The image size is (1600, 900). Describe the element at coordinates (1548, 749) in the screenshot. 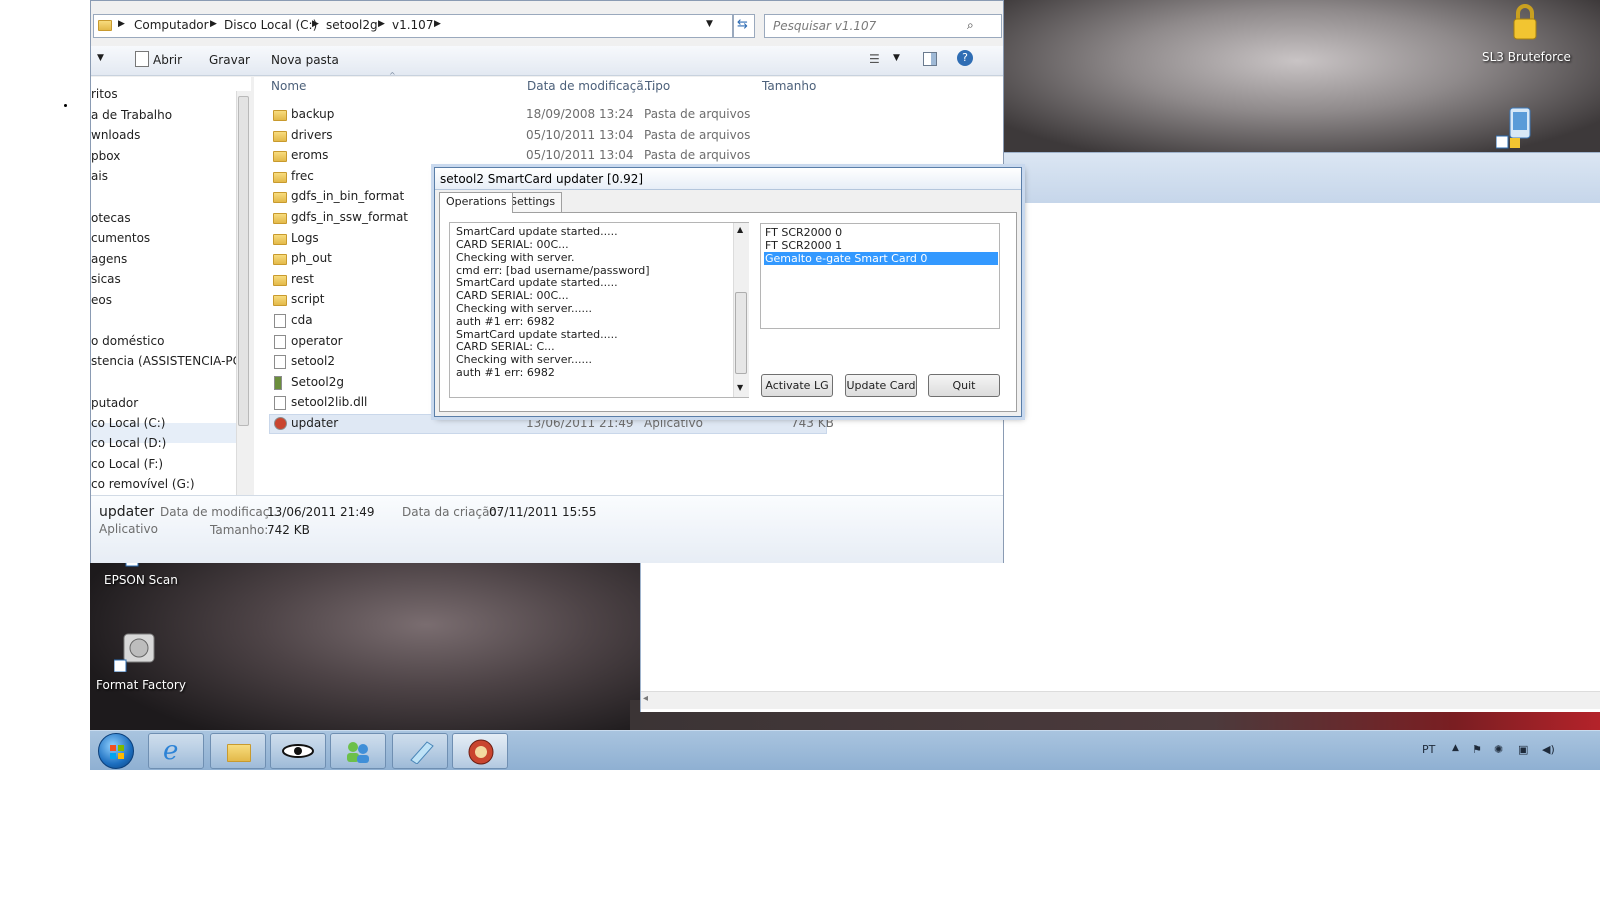

I see `volume-icon: ◀)` at that location.